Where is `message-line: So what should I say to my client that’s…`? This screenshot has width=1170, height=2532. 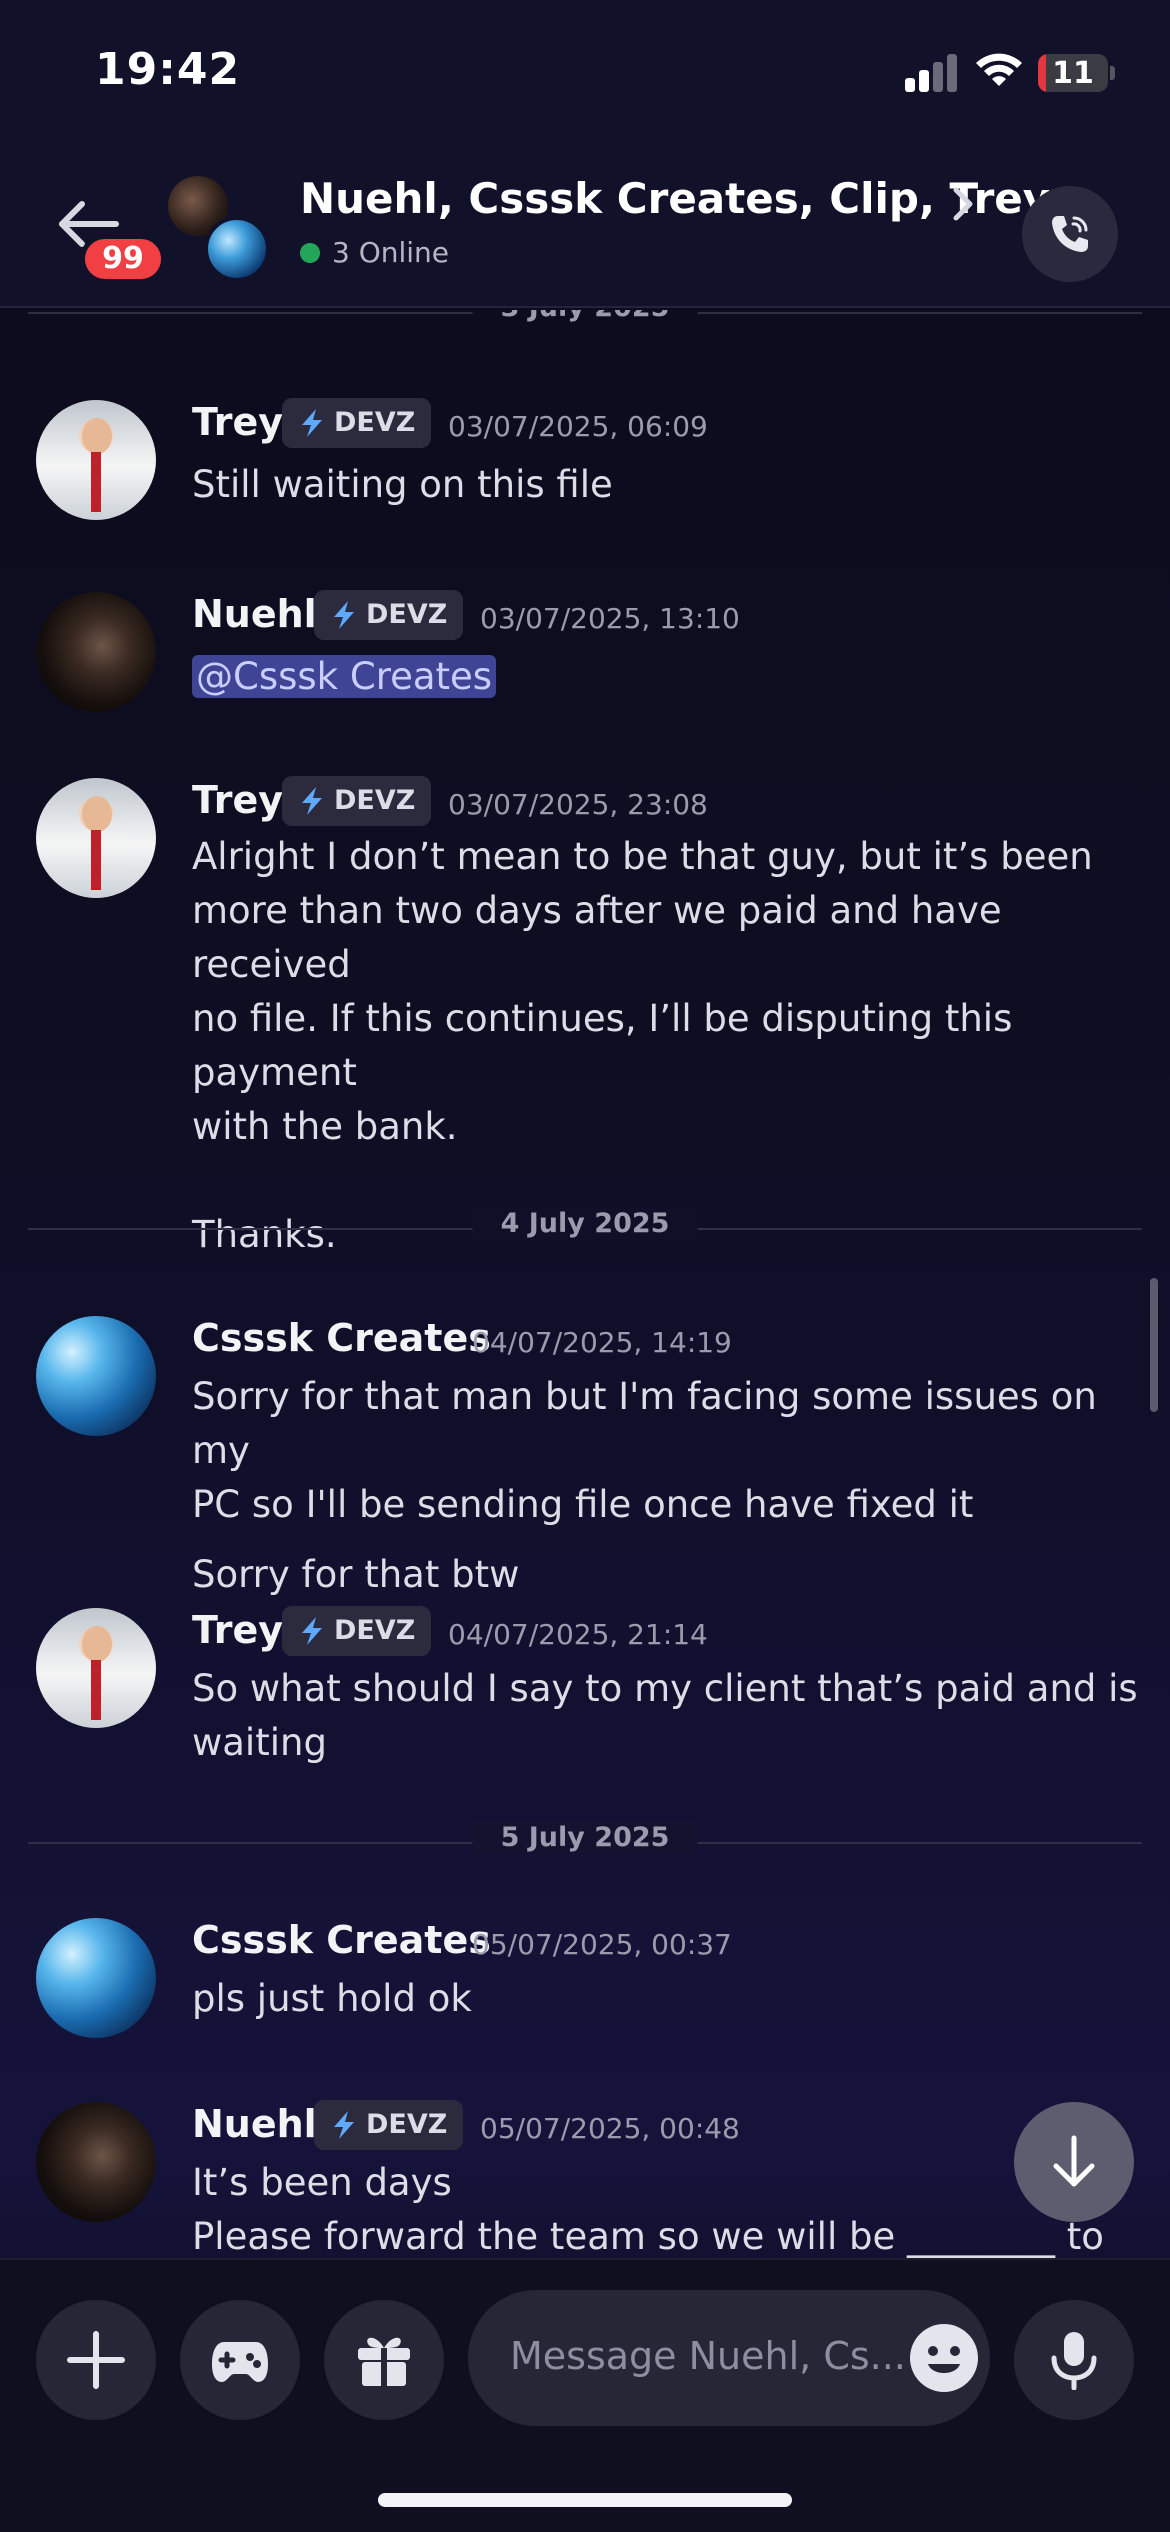 message-line: So what should I say to my client that’s… is located at coordinates (665, 1688).